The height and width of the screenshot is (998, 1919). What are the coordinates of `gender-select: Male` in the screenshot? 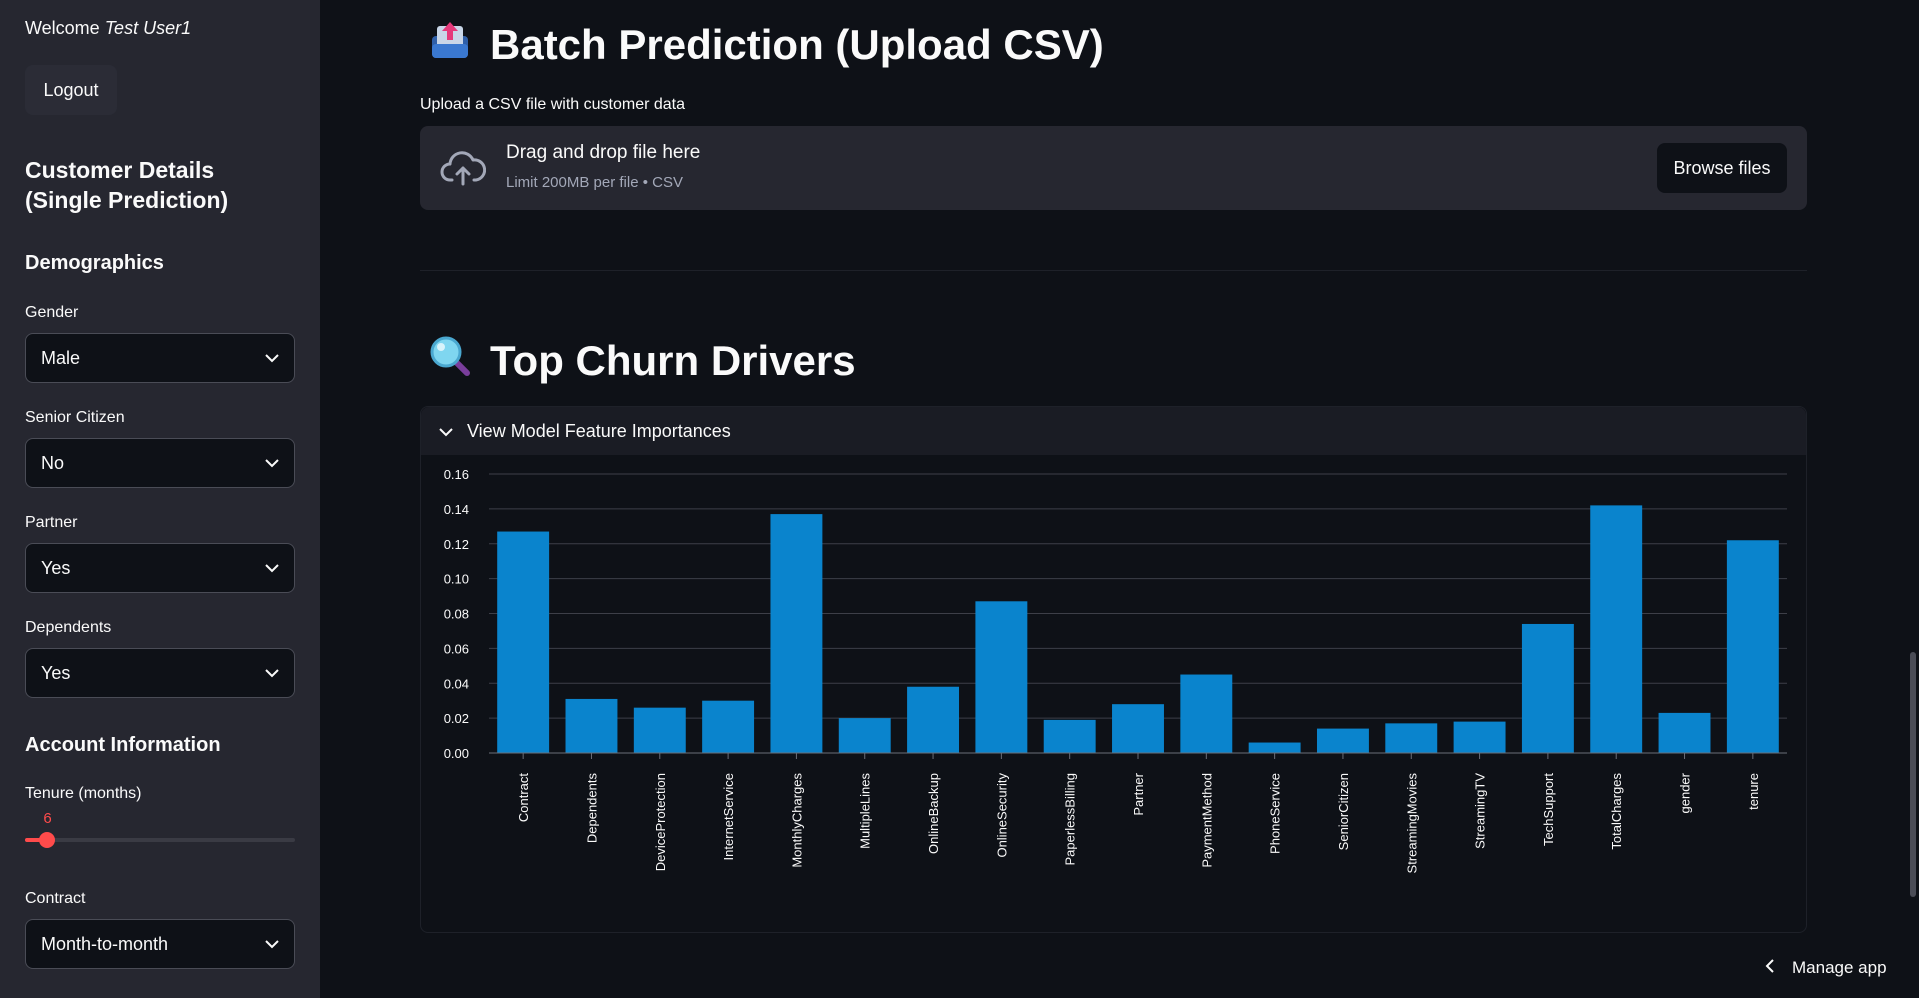 It's located at (160, 358).